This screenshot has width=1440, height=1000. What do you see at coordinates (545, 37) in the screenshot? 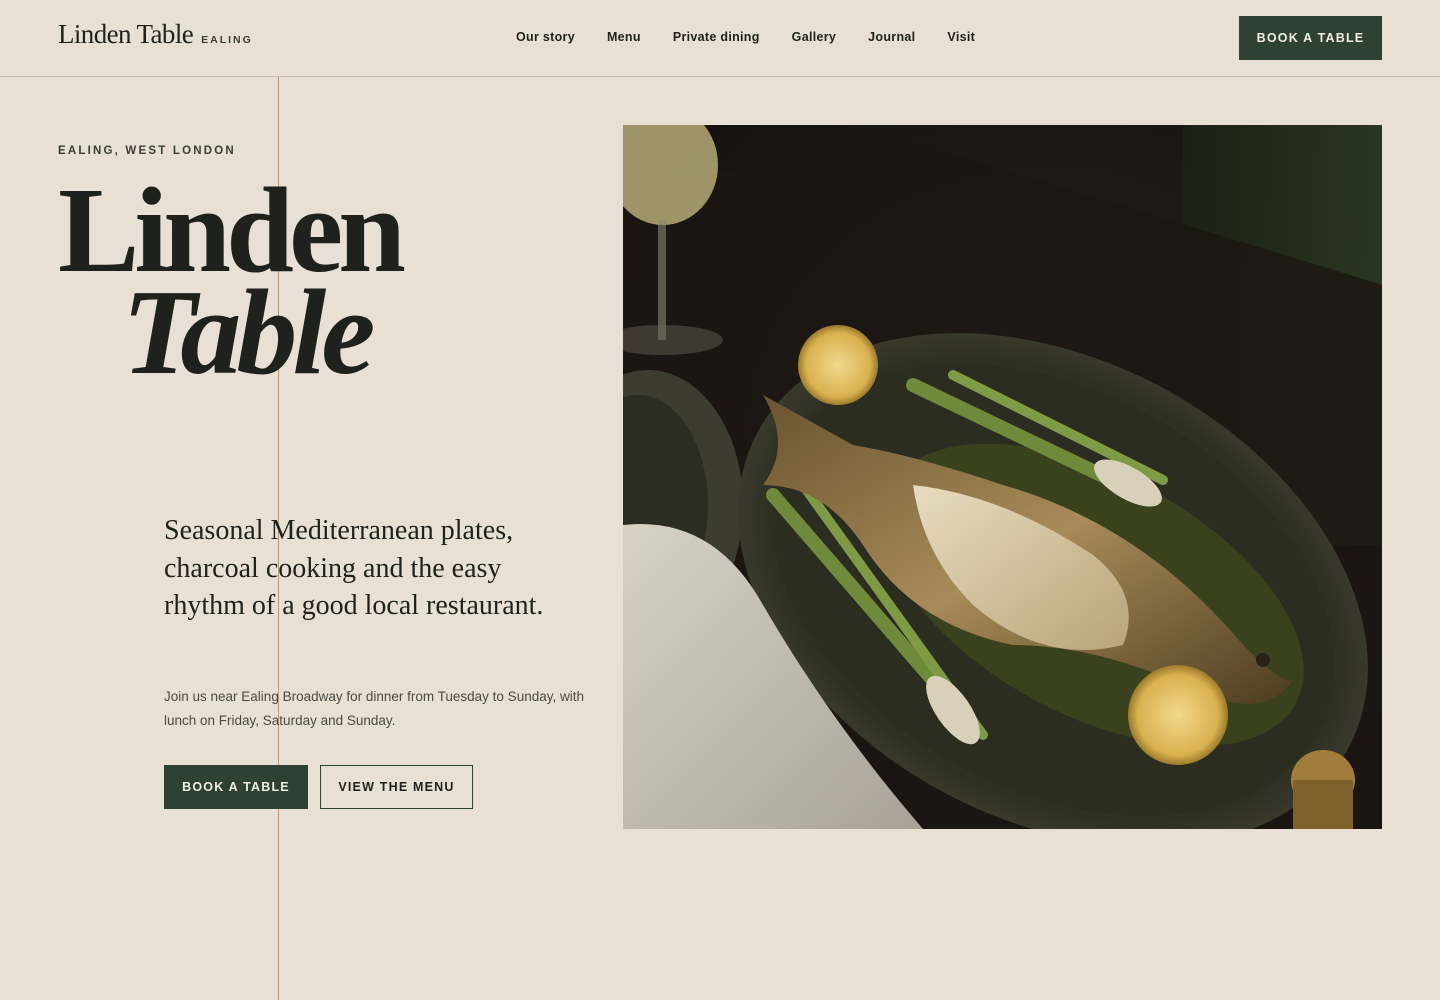
I see `nav-our-story: Our story` at bounding box center [545, 37].